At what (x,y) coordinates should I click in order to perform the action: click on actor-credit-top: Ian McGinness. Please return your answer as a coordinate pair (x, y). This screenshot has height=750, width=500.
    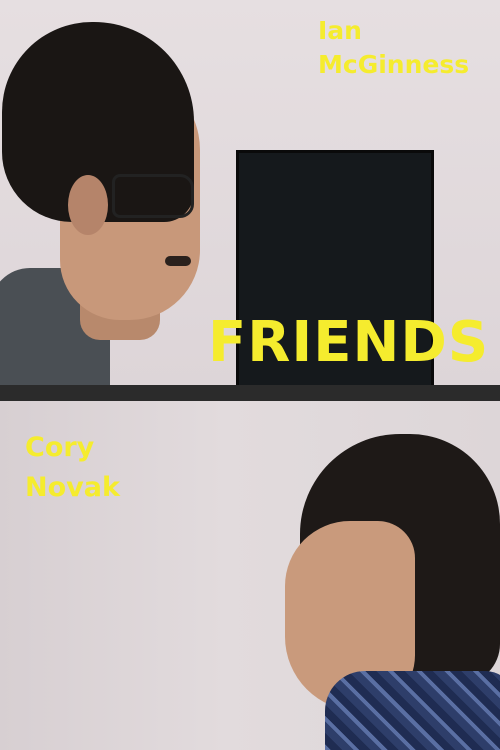
    Looking at the image, I should click on (408, 48).